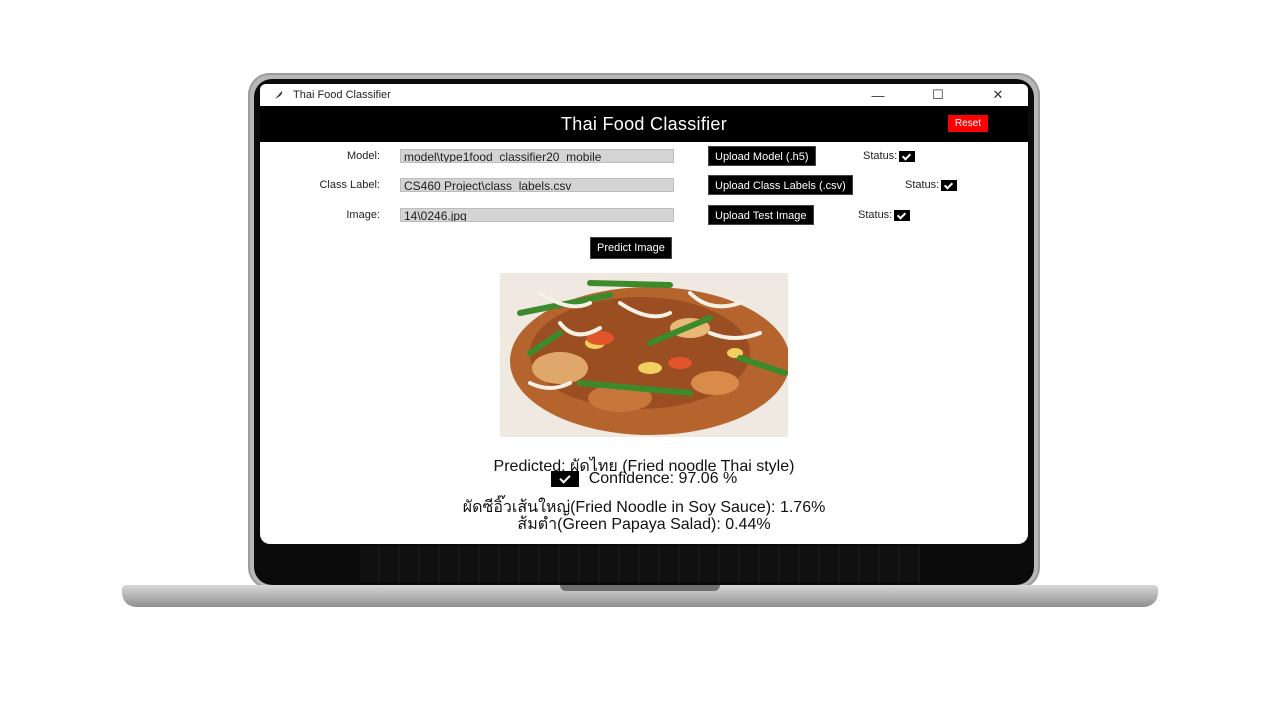 The width and height of the screenshot is (1280, 720). What do you see at coordinates (762, 156) in the screenshot?
I see `upload-model-button: Upload Model (.h5)` at bounding box center [762, 156].